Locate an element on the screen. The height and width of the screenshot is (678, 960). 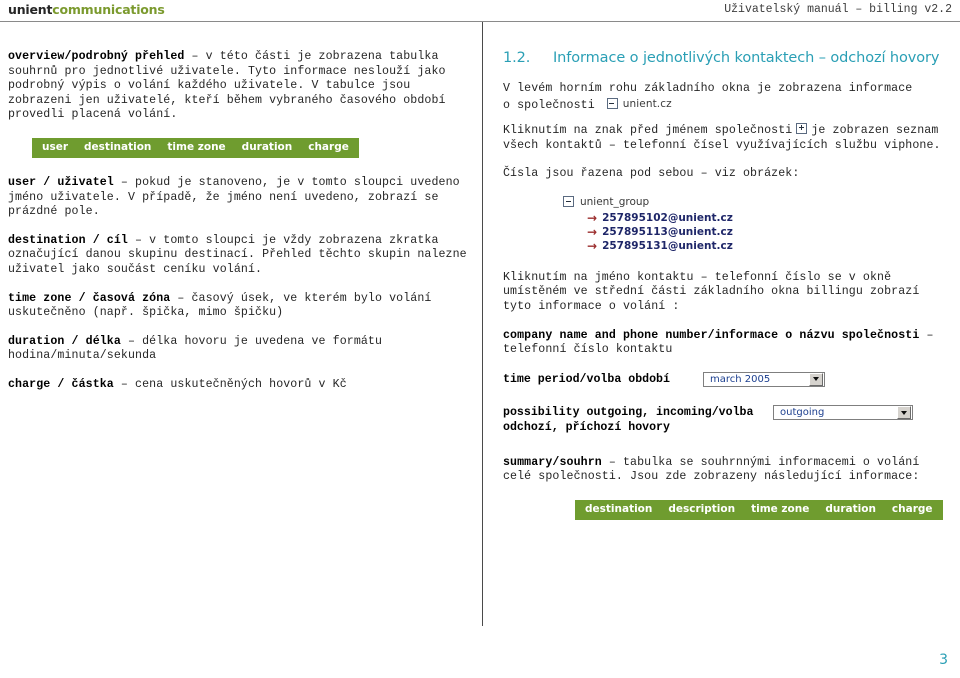
column-header-time-zone: time zone is located at coordinates (196, 146).